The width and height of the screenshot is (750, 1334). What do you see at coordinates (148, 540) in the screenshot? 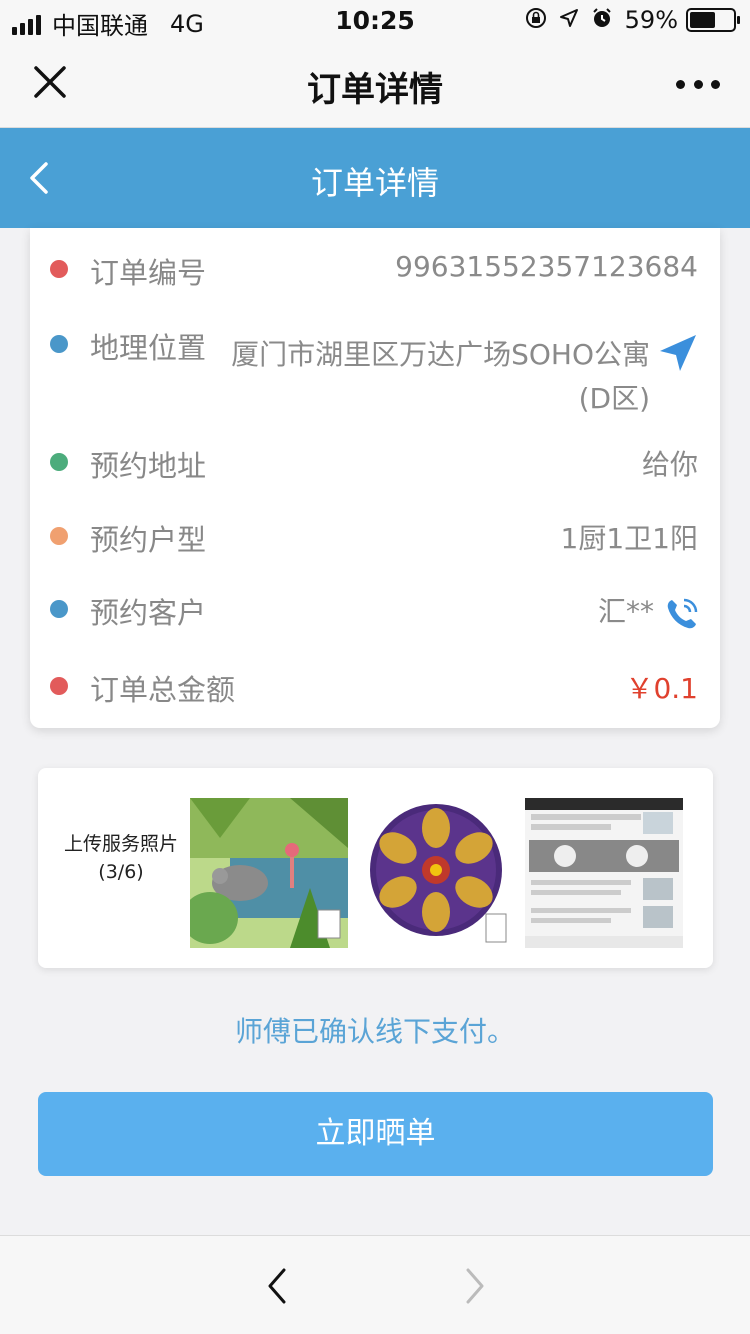
I see `house-type-label: 预约户型` at bounding box center [148, 540].